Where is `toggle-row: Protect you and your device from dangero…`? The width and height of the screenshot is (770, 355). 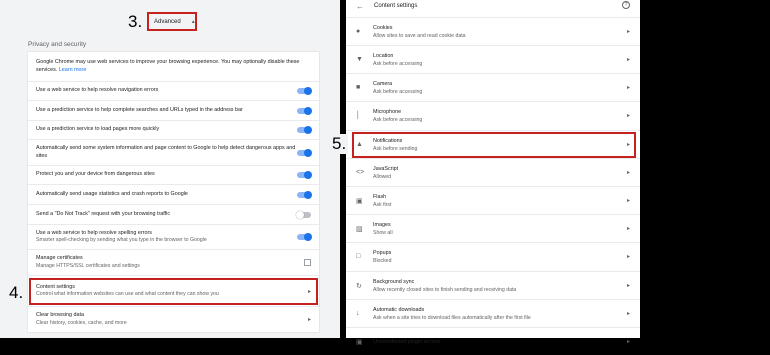
toggle-row: Protect you and your device from dangero… is located at coordinates (173, 174).